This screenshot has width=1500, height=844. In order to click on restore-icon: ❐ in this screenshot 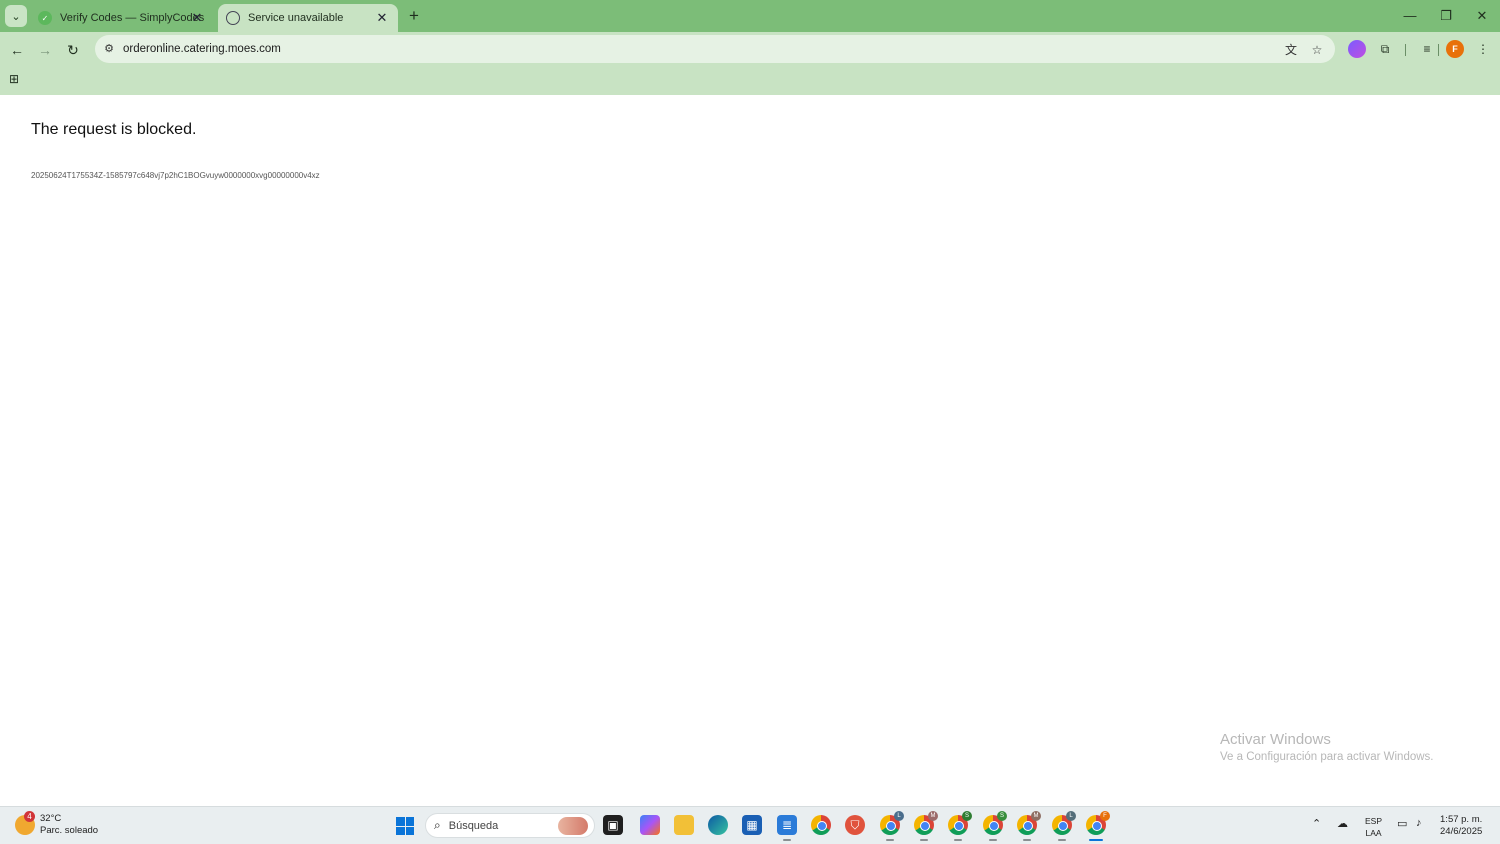, I will do `click(1446, 16)`.